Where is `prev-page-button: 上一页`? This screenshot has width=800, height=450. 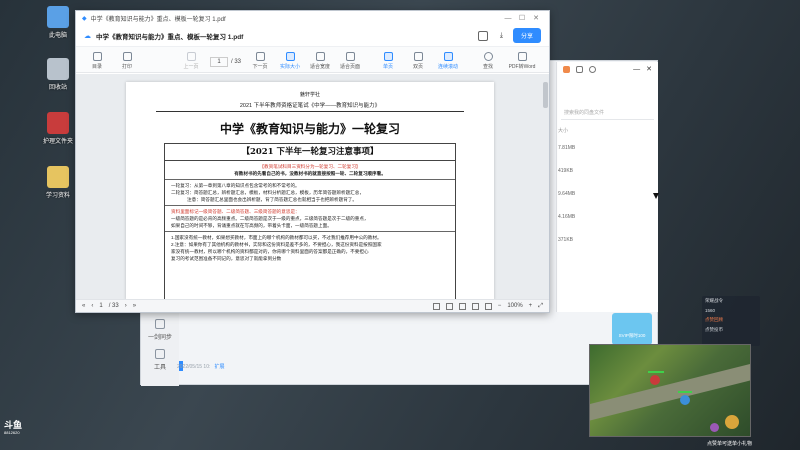 prev-page-button: 上一页 is located at coordinates (191, 61).